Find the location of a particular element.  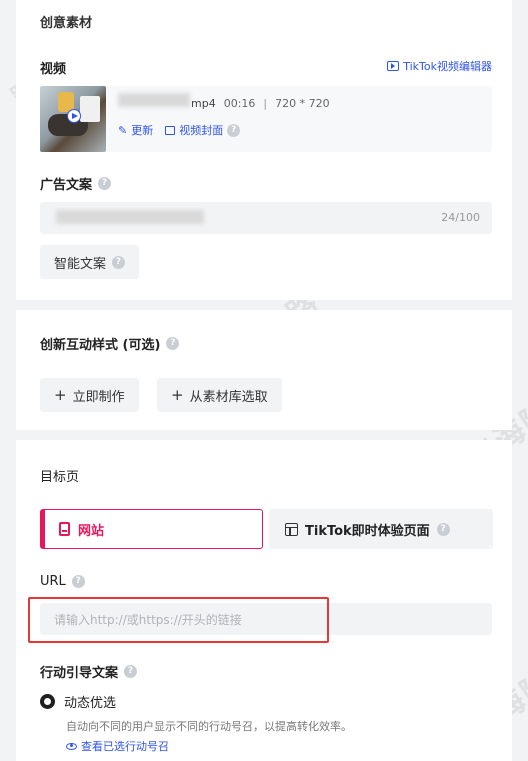

play-icon is located at coordinates (74, 116).